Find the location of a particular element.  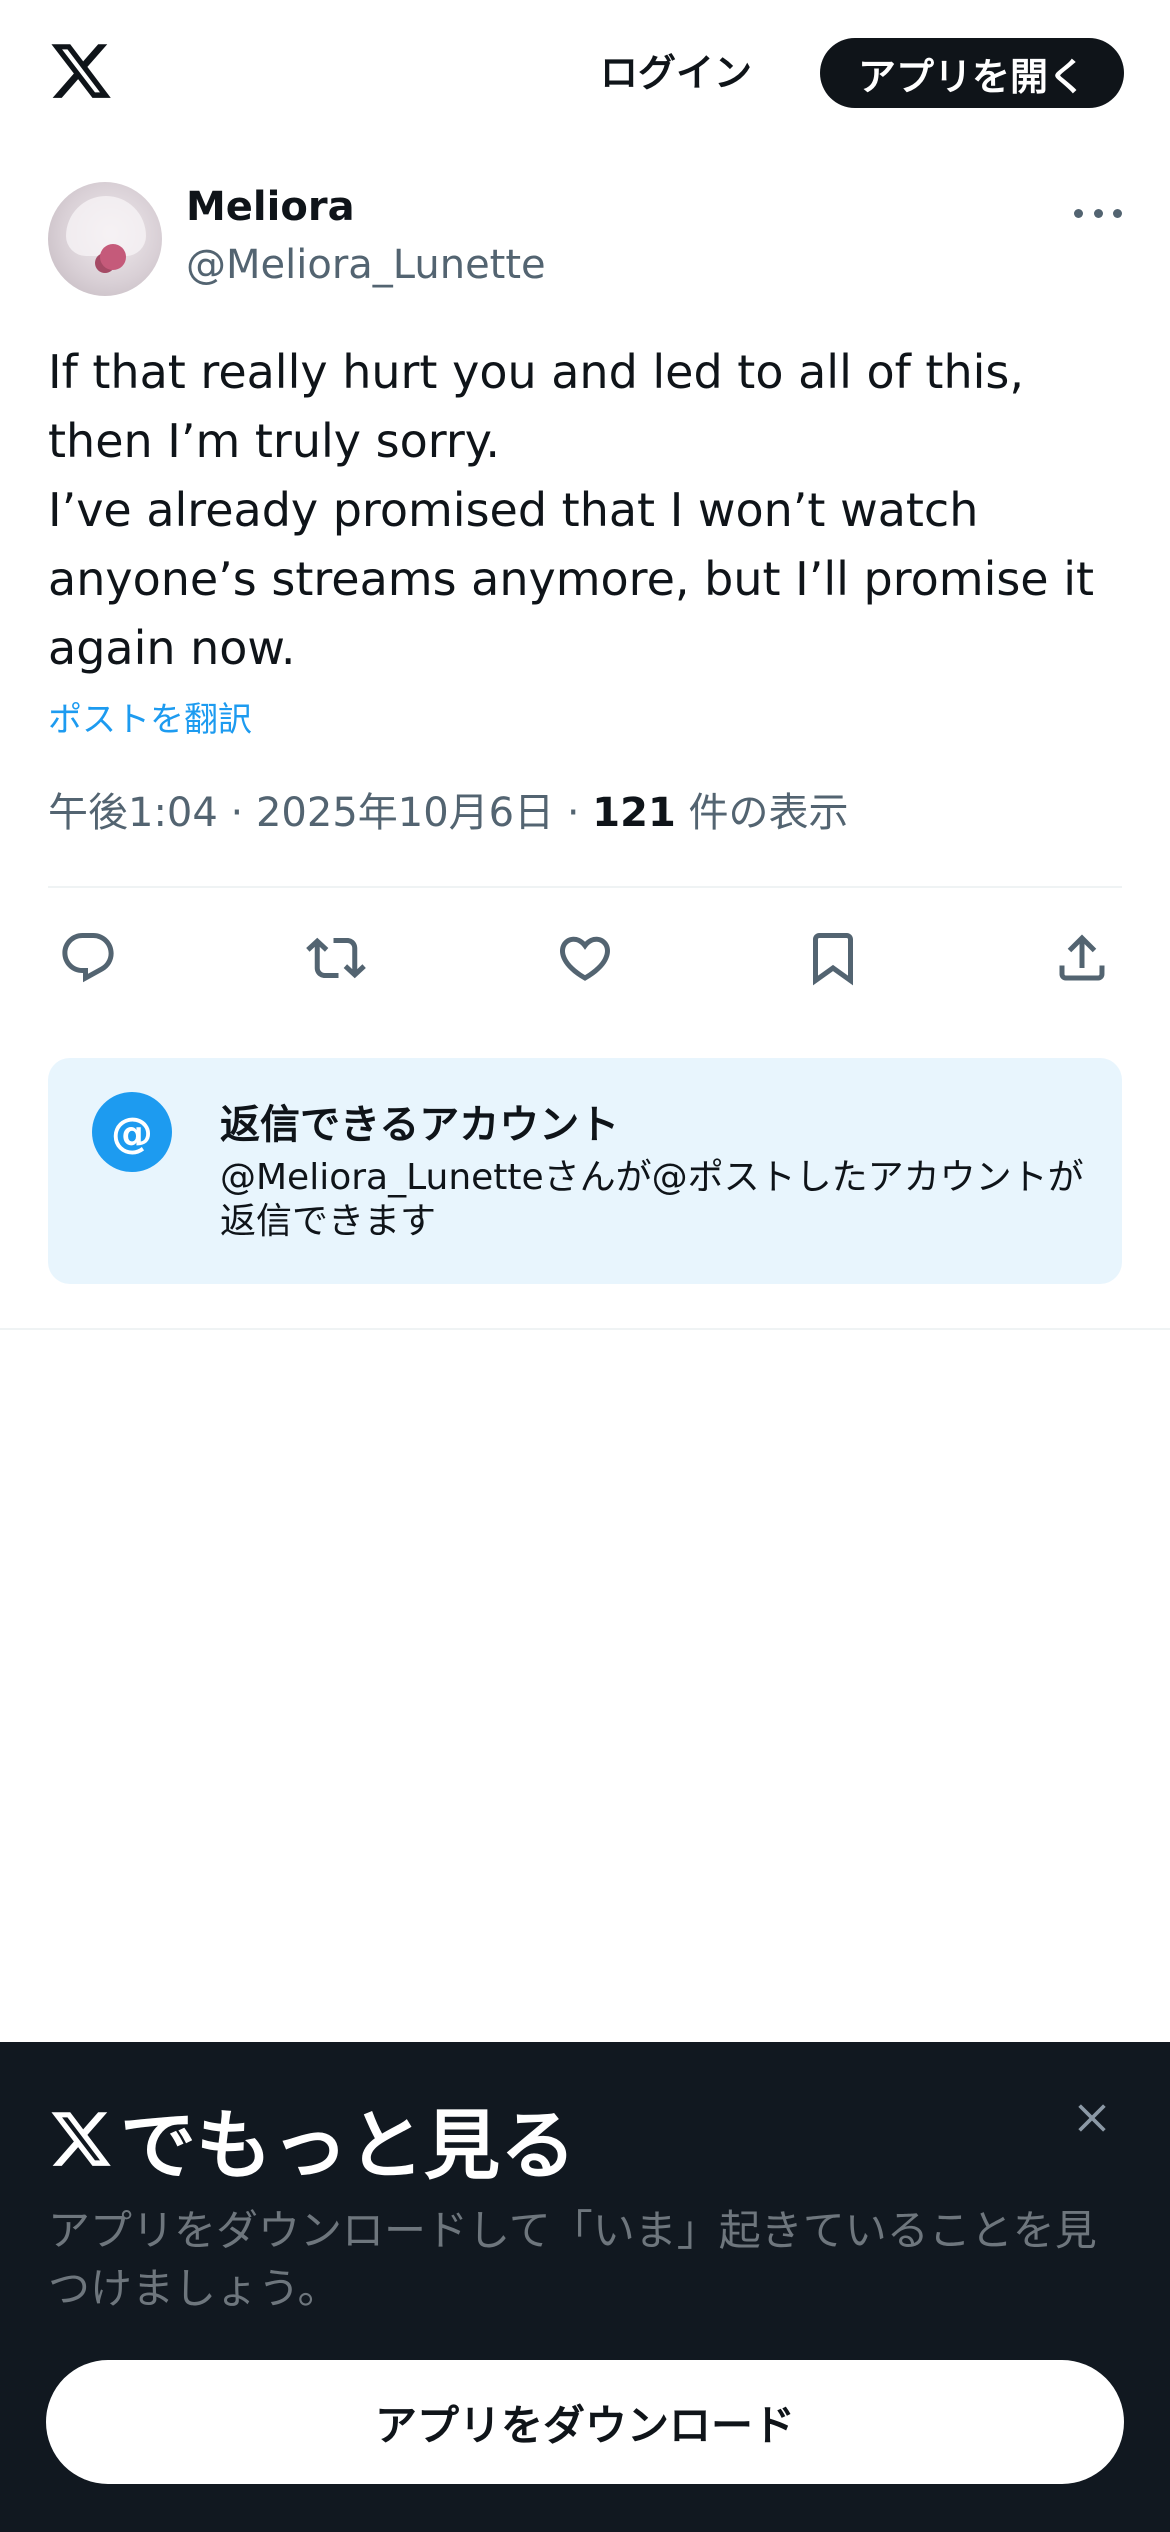

top-bar: ログイン アプリを開く is located at coordinates (585, 75).